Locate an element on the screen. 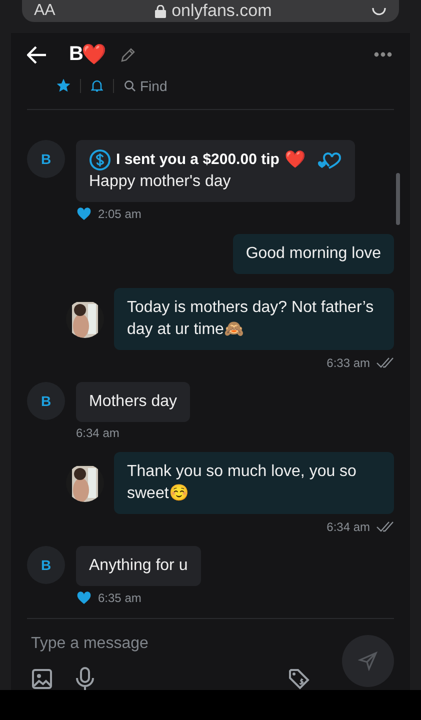 Image resolution: width=421 pixels, height=720 pixels. text-size-button: AA is located at coordinates (45, 11).